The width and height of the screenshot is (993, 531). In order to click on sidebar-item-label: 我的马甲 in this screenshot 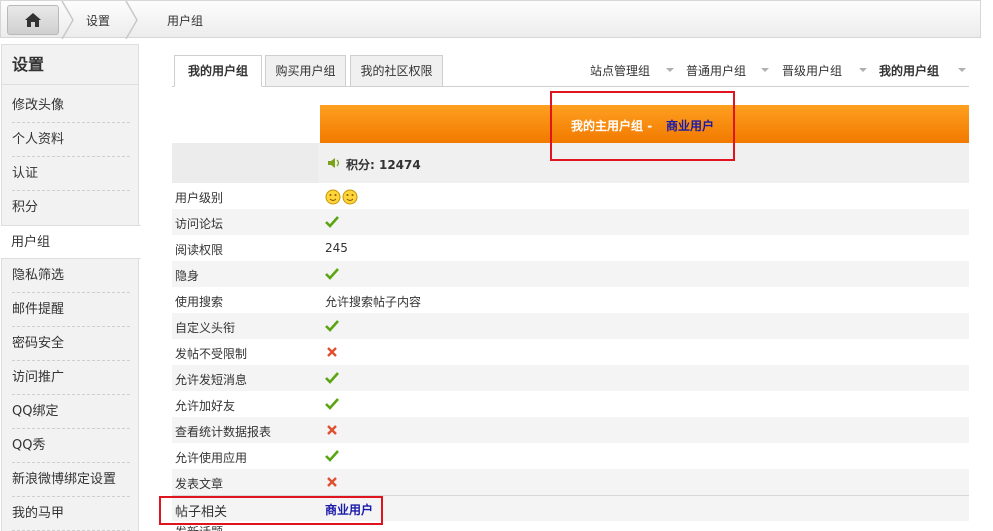, I will do `click(38, 513)`.